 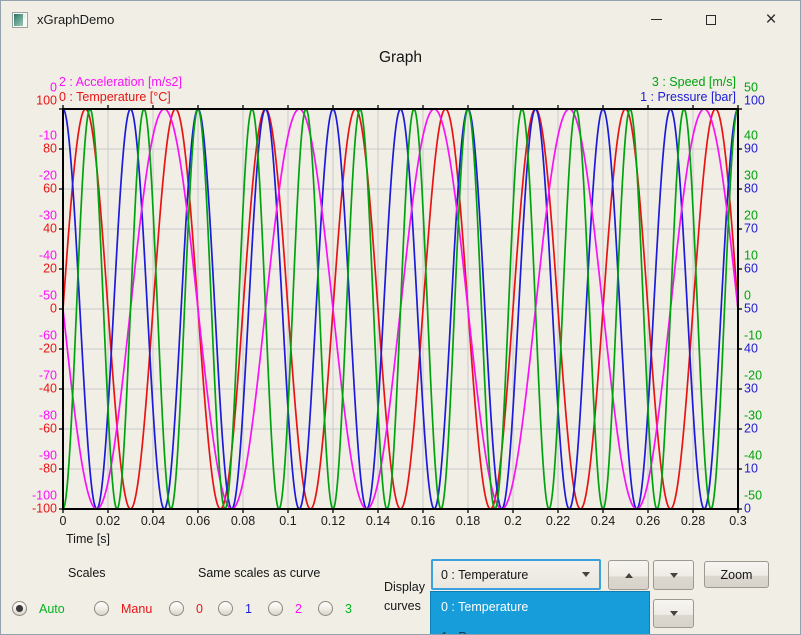 What do you see at coordinates (46, 100) in the screenshot?
I see `y-axis-label-left: 100` at bounding box center [46, 100].